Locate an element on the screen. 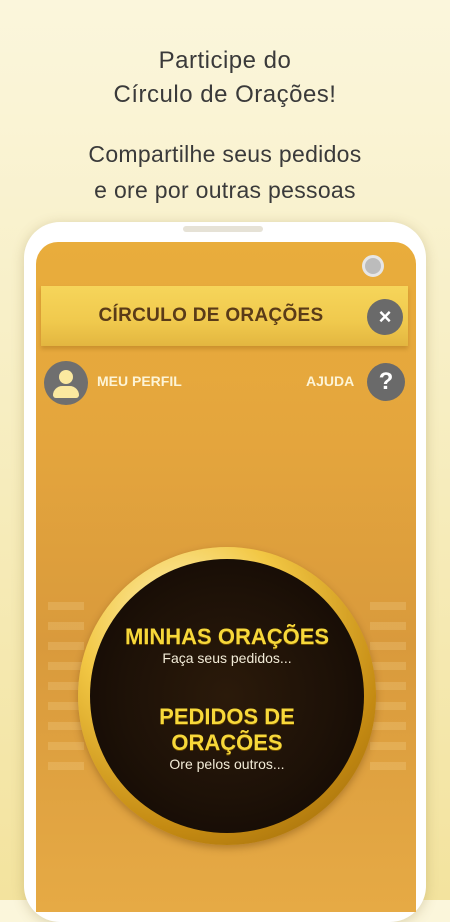 The width and height of the screenshot is (450, 922). page-title: CÍRCULO DE ORAÇÕES is located at coordinates (211, 315).